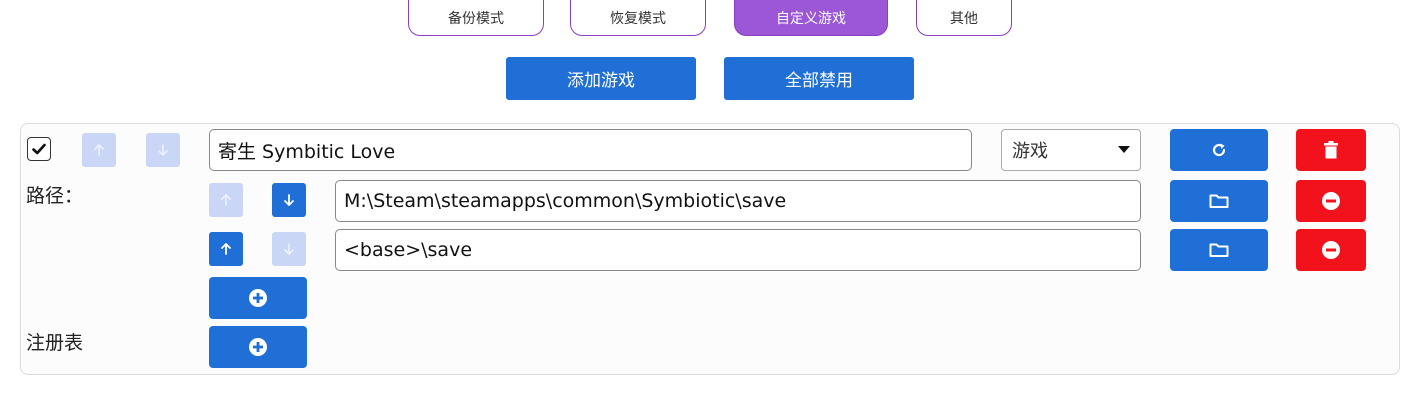 The width and height of the screenshot is (1403, 402). I want to click on path-2-input: <base>\save, so click(738, 250).